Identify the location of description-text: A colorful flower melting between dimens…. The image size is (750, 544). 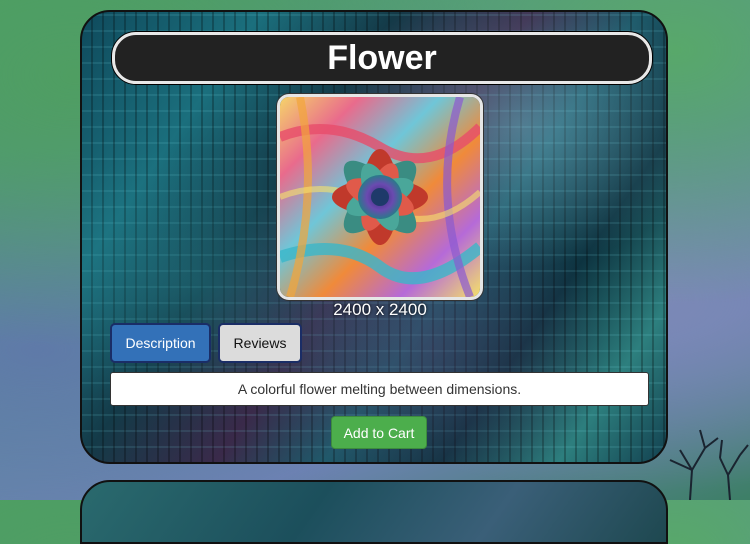
(379, 389).